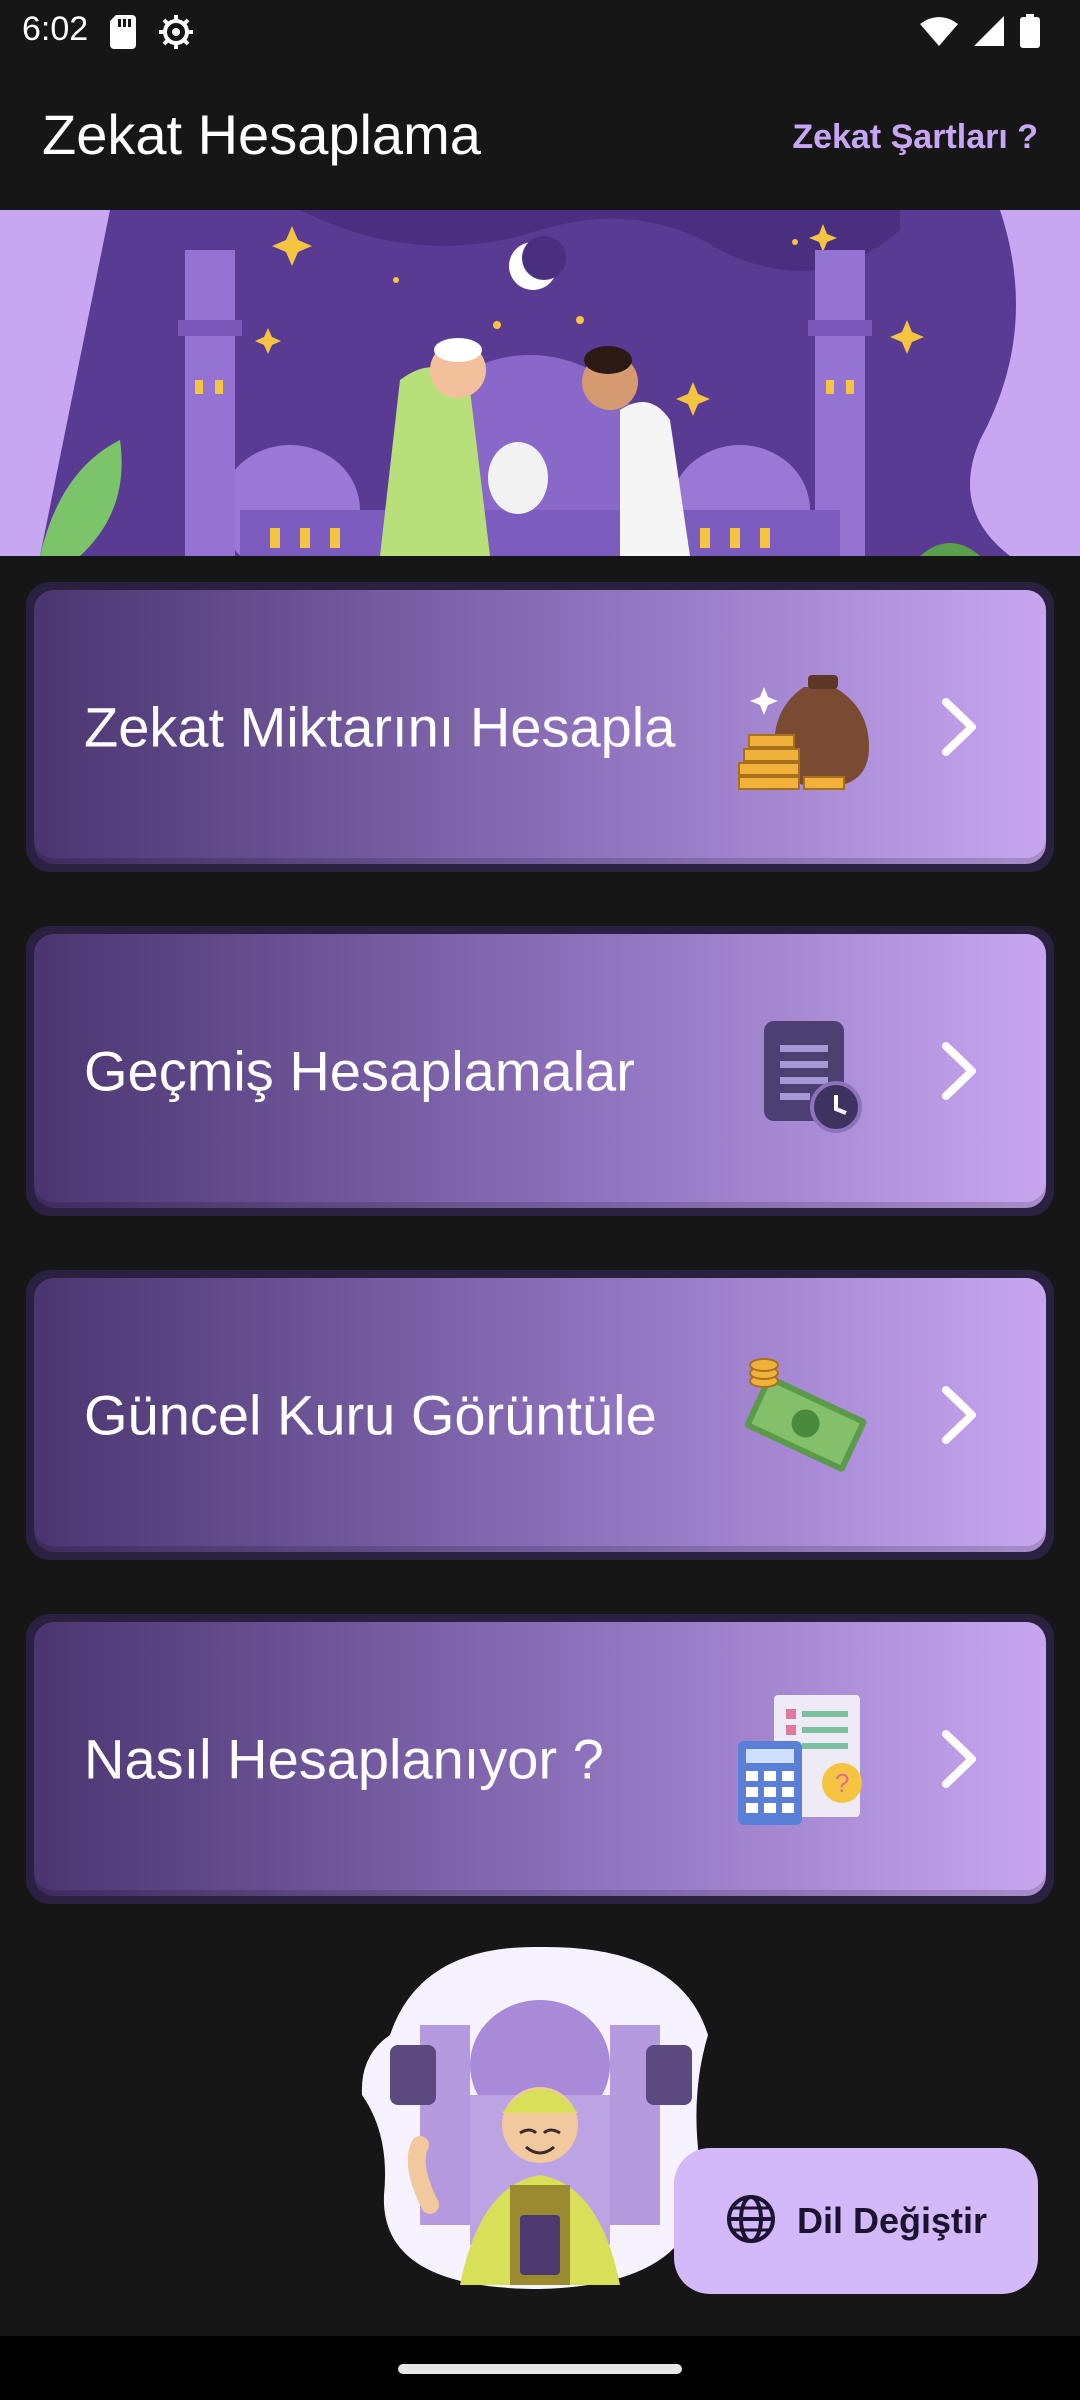 The height and width of the screenshot is (2400, 1080). I want to click on menu-card-how-calculated: Nasıl Hesaplanıyor ? ?, so click(540, 1759).